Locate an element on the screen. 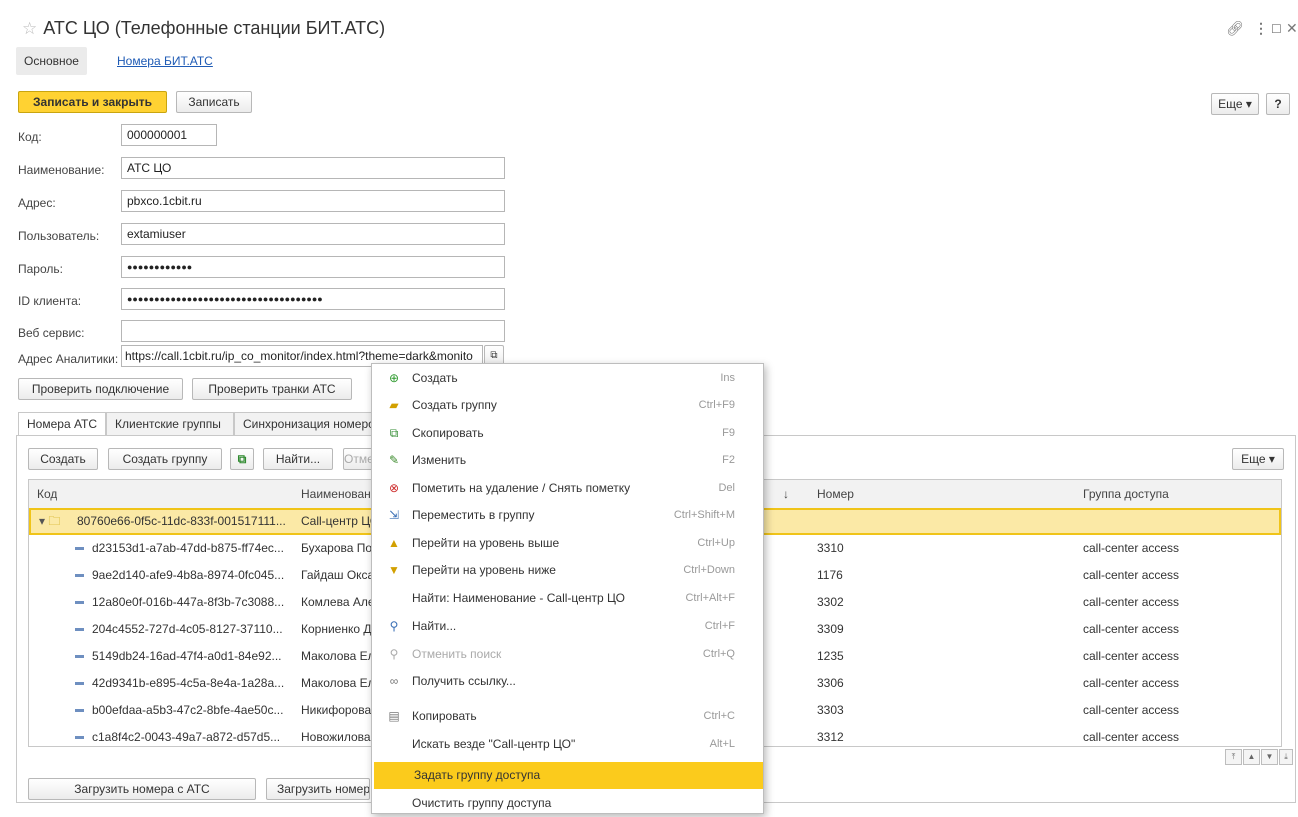  row-number: 3312 is located at coordinates (830, 737).